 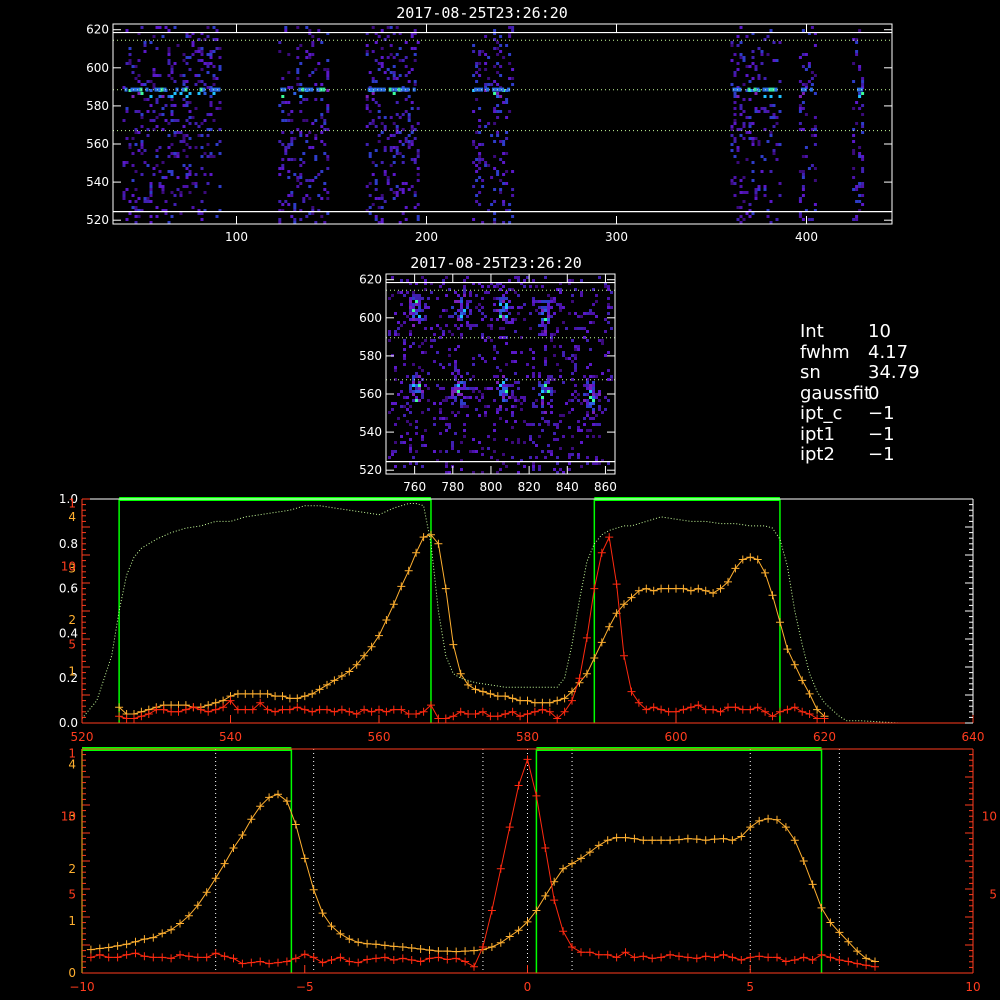 What do you see at coordinates (305, 987) in the screenshot?
I see `x-tick-label: −5` at bounding box center [305, 987].